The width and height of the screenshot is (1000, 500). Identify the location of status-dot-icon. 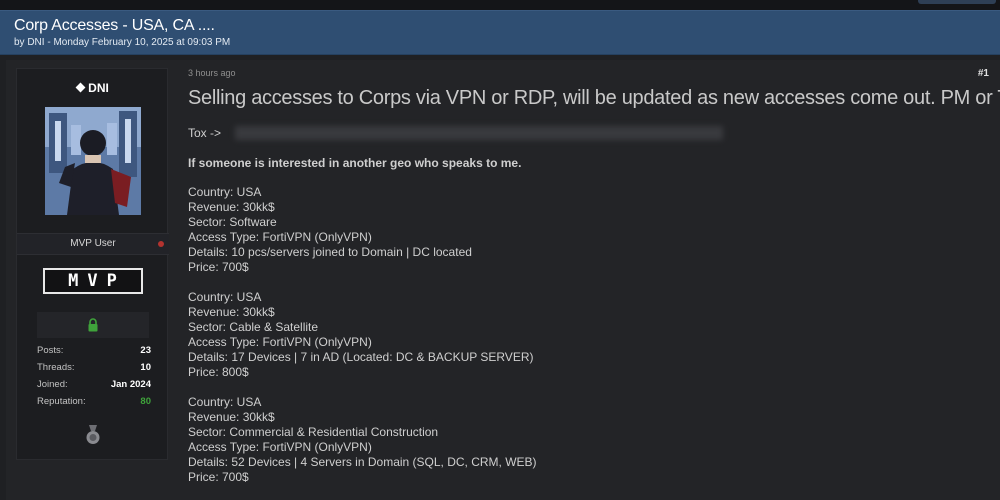
(161, 244).